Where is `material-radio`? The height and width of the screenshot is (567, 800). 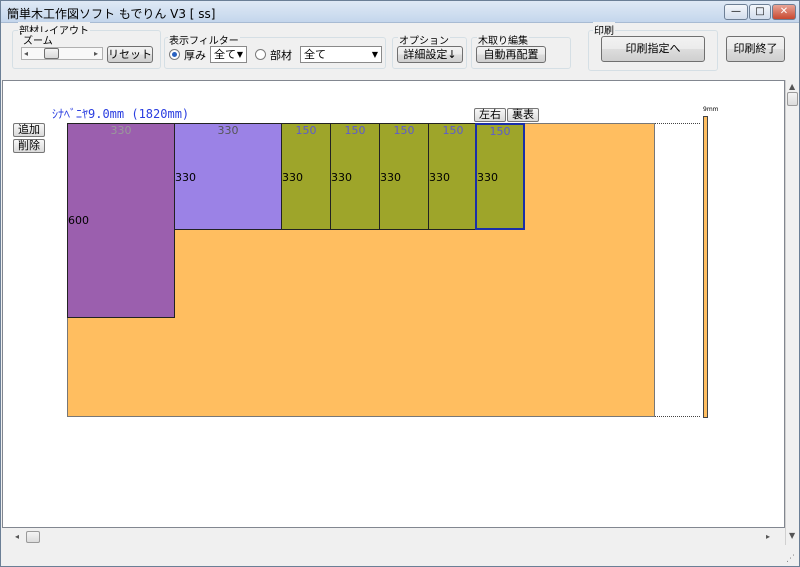 material-radio is located at coordinates (260, 54).